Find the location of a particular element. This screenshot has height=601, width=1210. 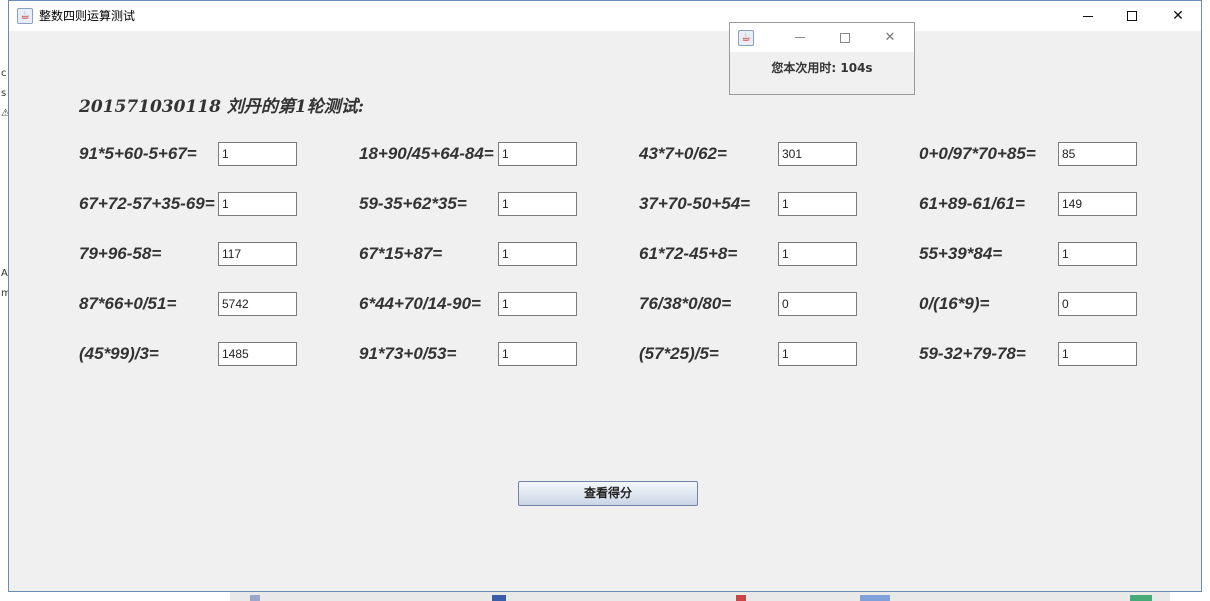

window-title: 整数四则运算测试 is located at coordinates (87, 16).